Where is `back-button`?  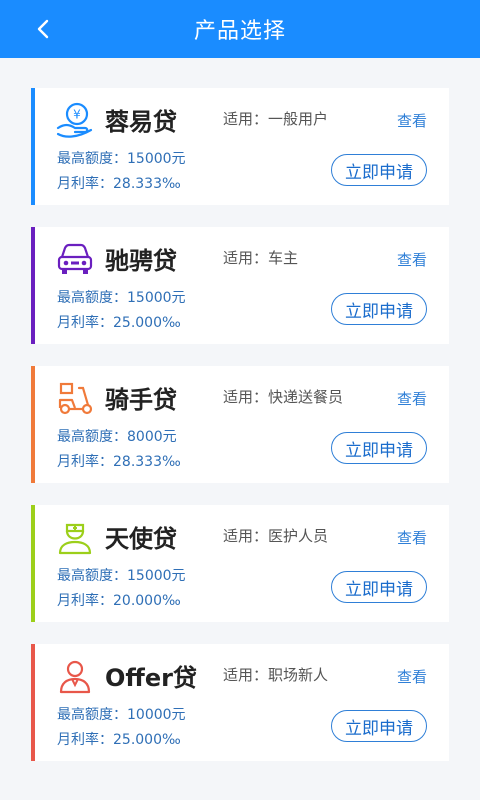
back-button is located at coordinates (44, 29).